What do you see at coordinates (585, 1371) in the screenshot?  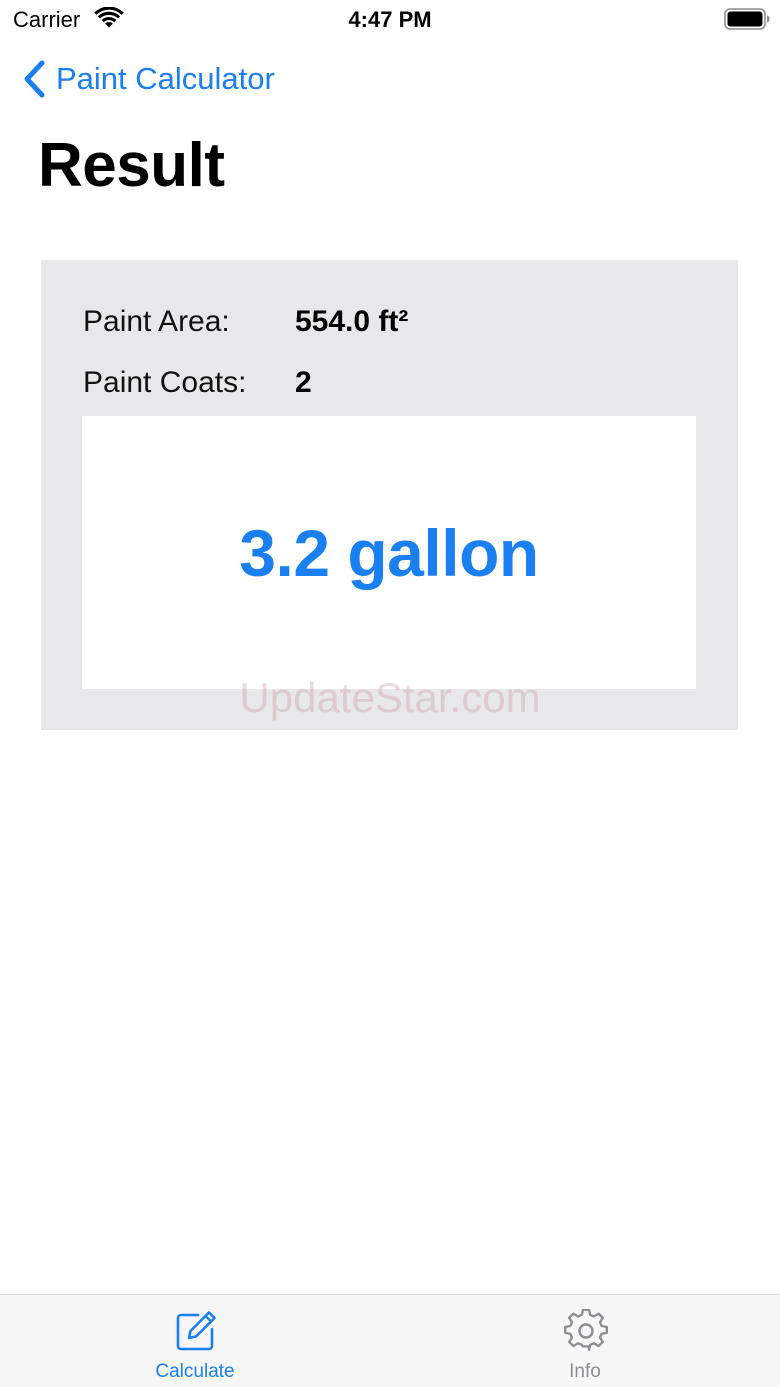 I see `tab-info-label: Info` at bounding box center [585, 1371].